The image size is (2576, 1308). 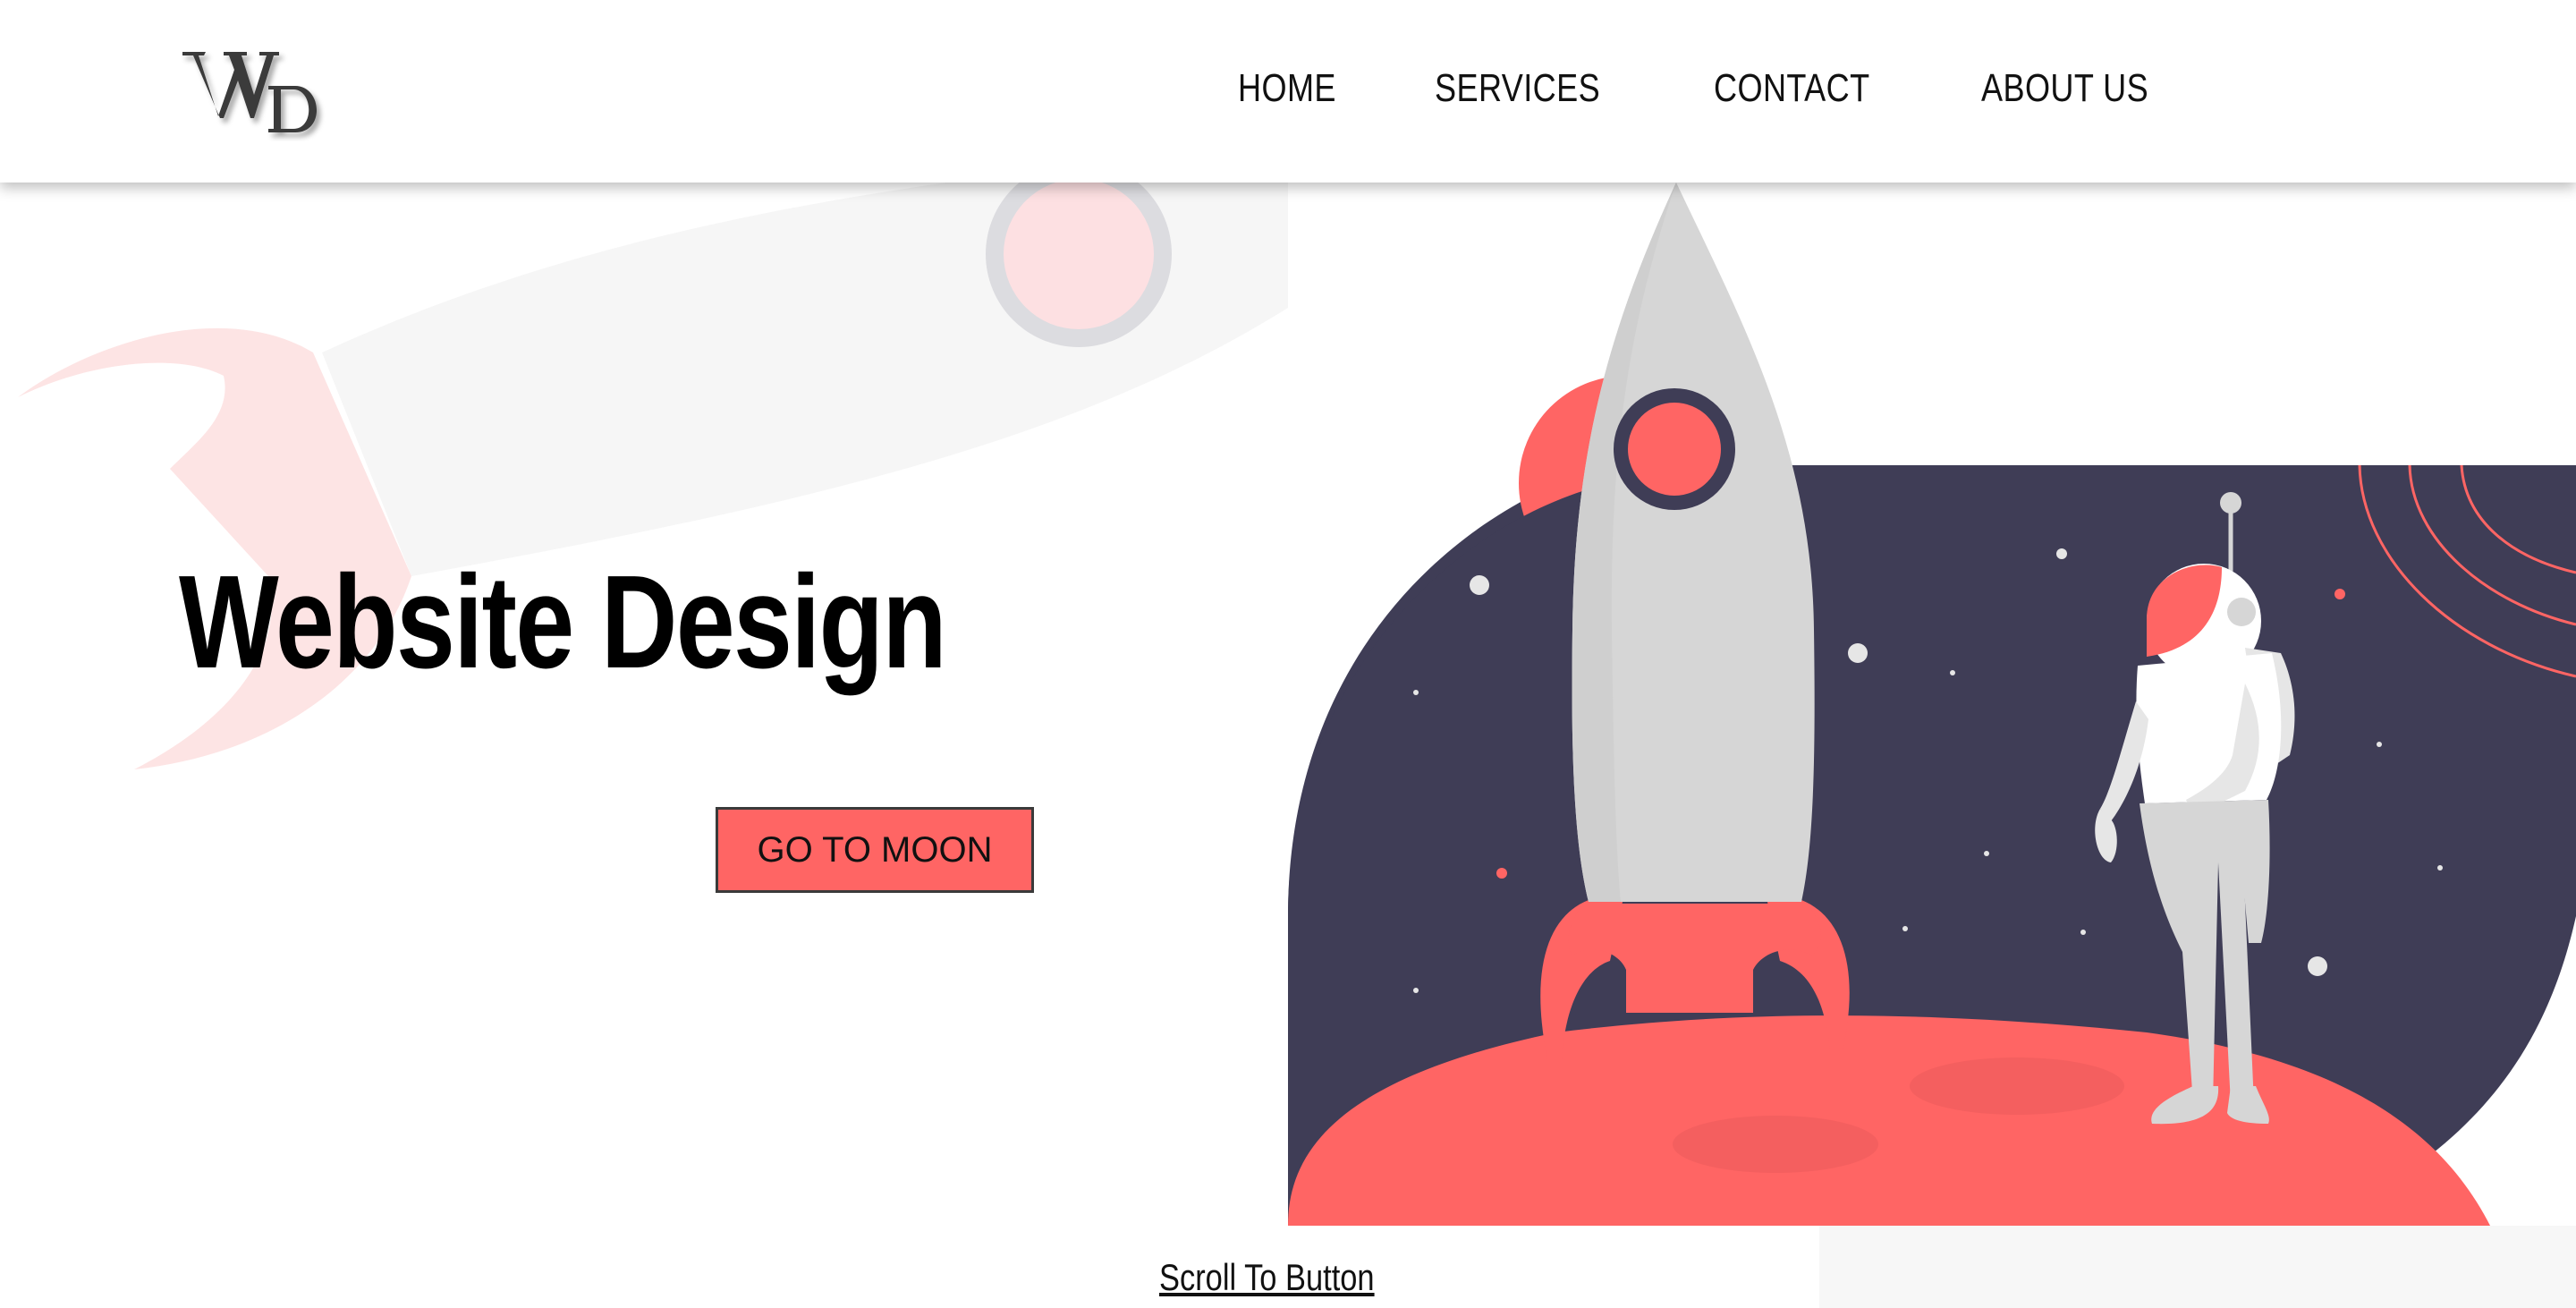 I want to click on bottom-strip, so click(x=2197, y=1267).